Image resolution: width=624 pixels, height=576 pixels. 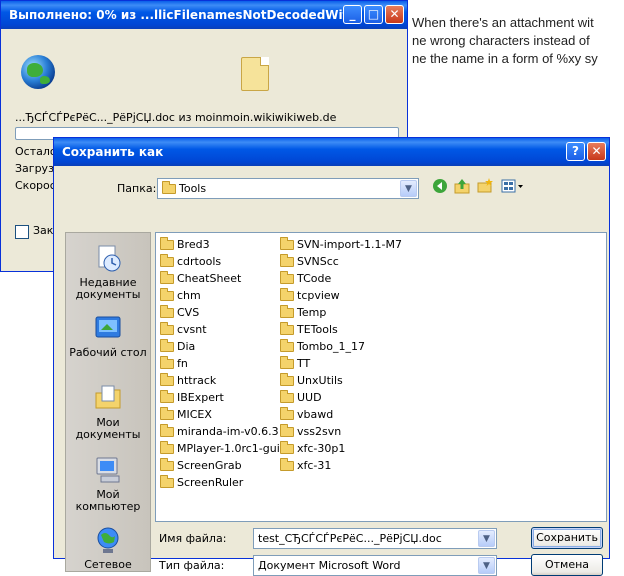 I want to click on filetype-select: Документ Microsoft Word ▼, so click(x=375, y=565).